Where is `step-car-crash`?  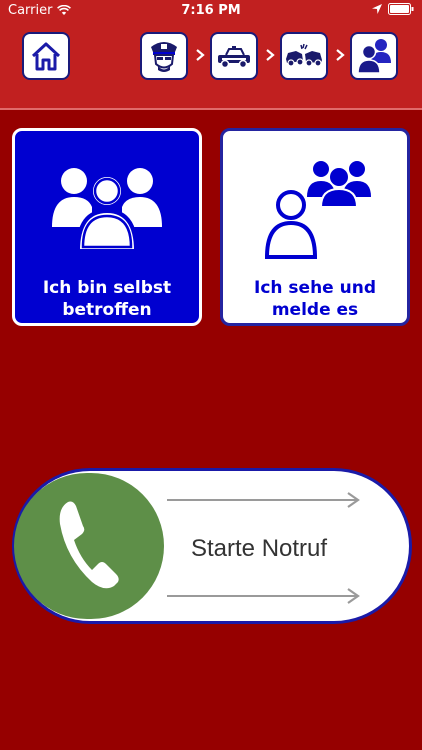
step-car-crash is located at coordinates (304, 56).